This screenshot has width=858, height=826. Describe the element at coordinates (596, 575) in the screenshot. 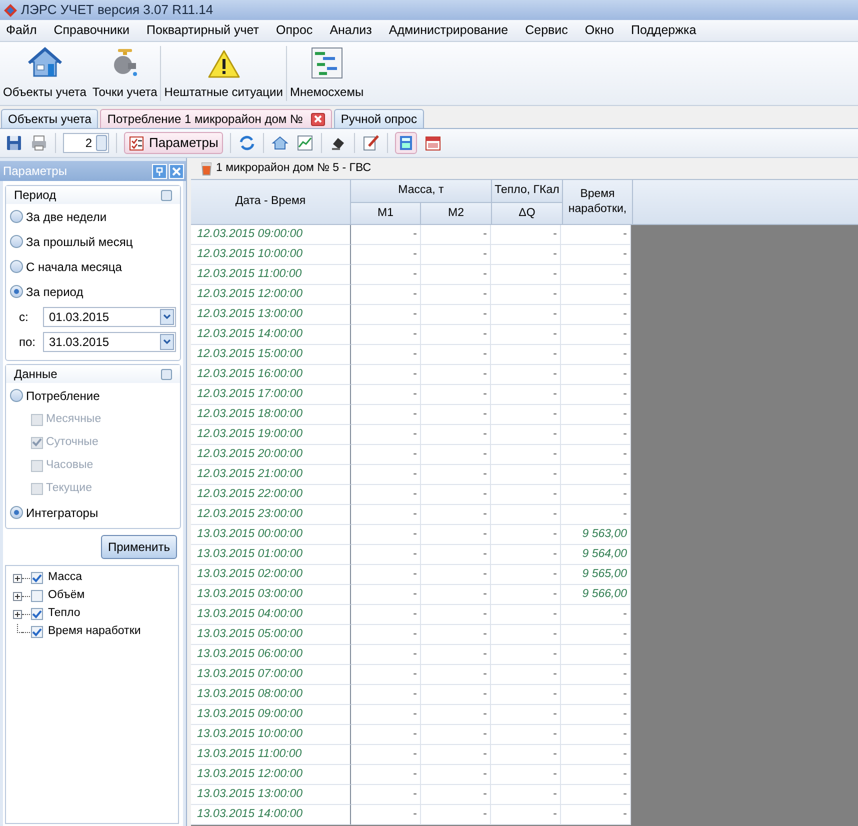

I see `table-cell: 9 565,00` at that location.